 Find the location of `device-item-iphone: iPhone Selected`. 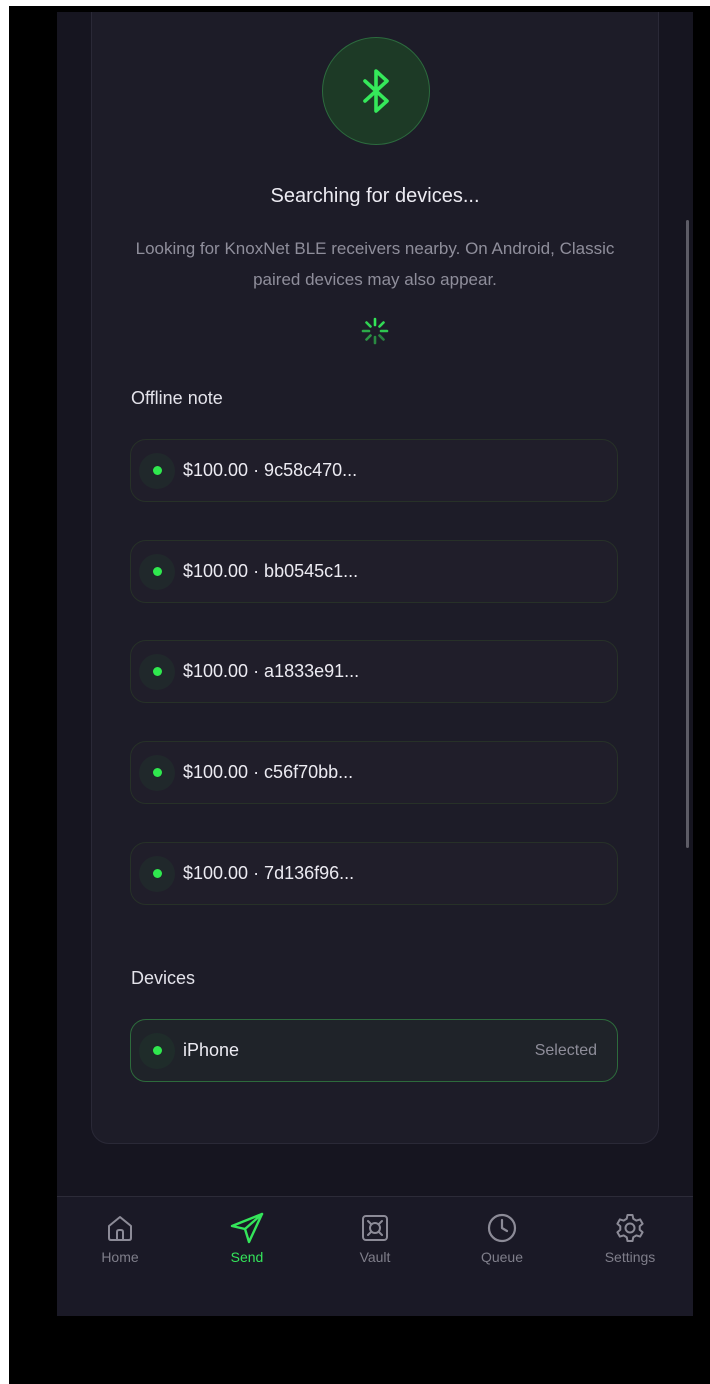

device-item-iphone: iPhone Selected is located at coordinates (374, 1050).